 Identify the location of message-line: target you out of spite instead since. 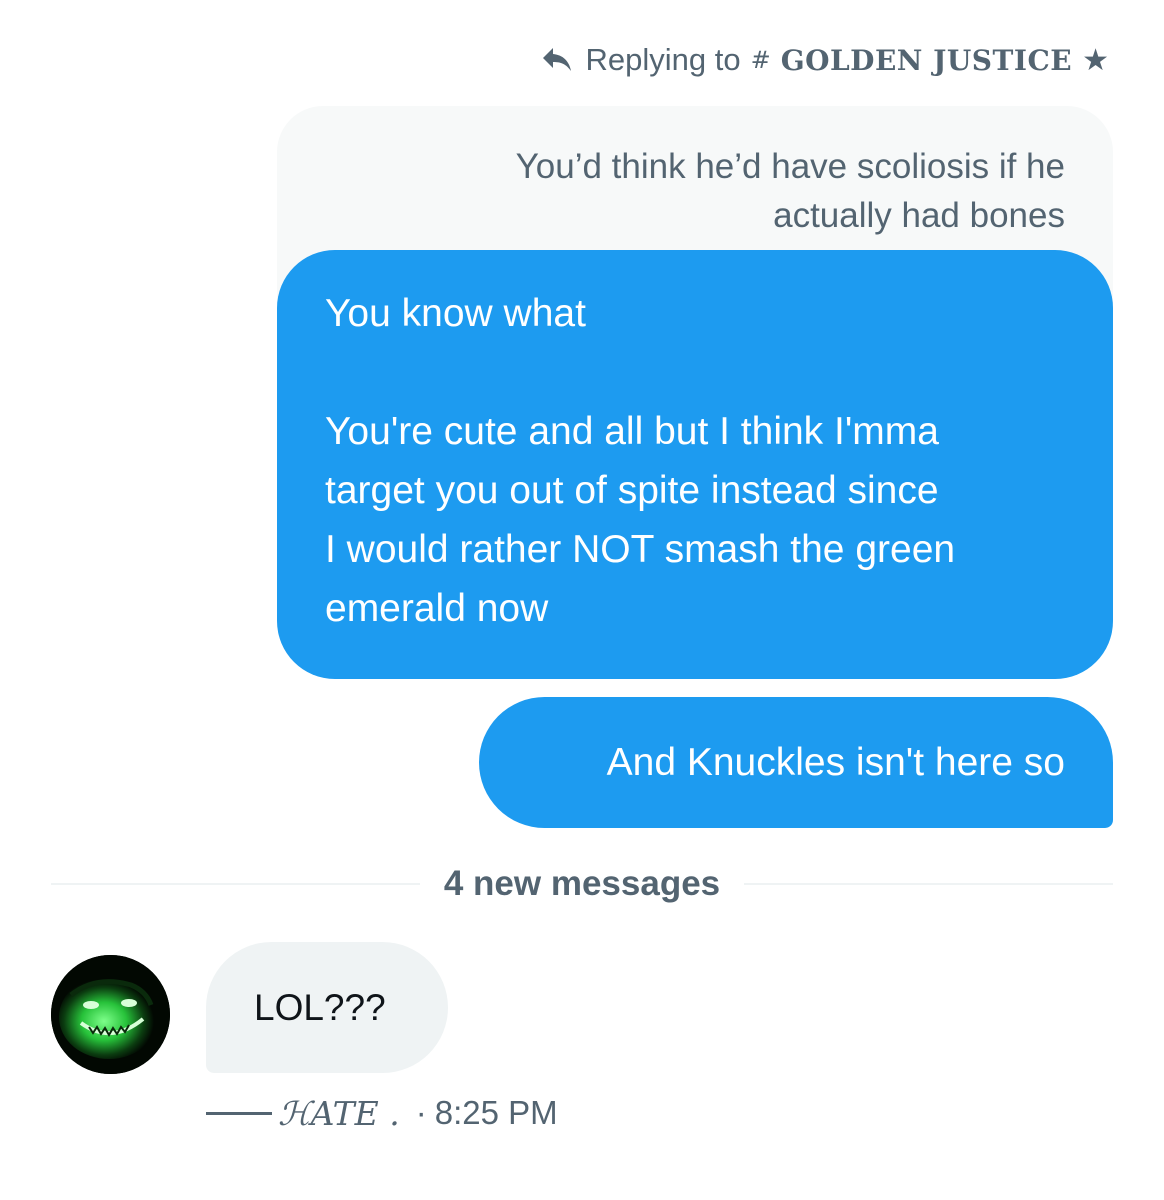
(632, 490).